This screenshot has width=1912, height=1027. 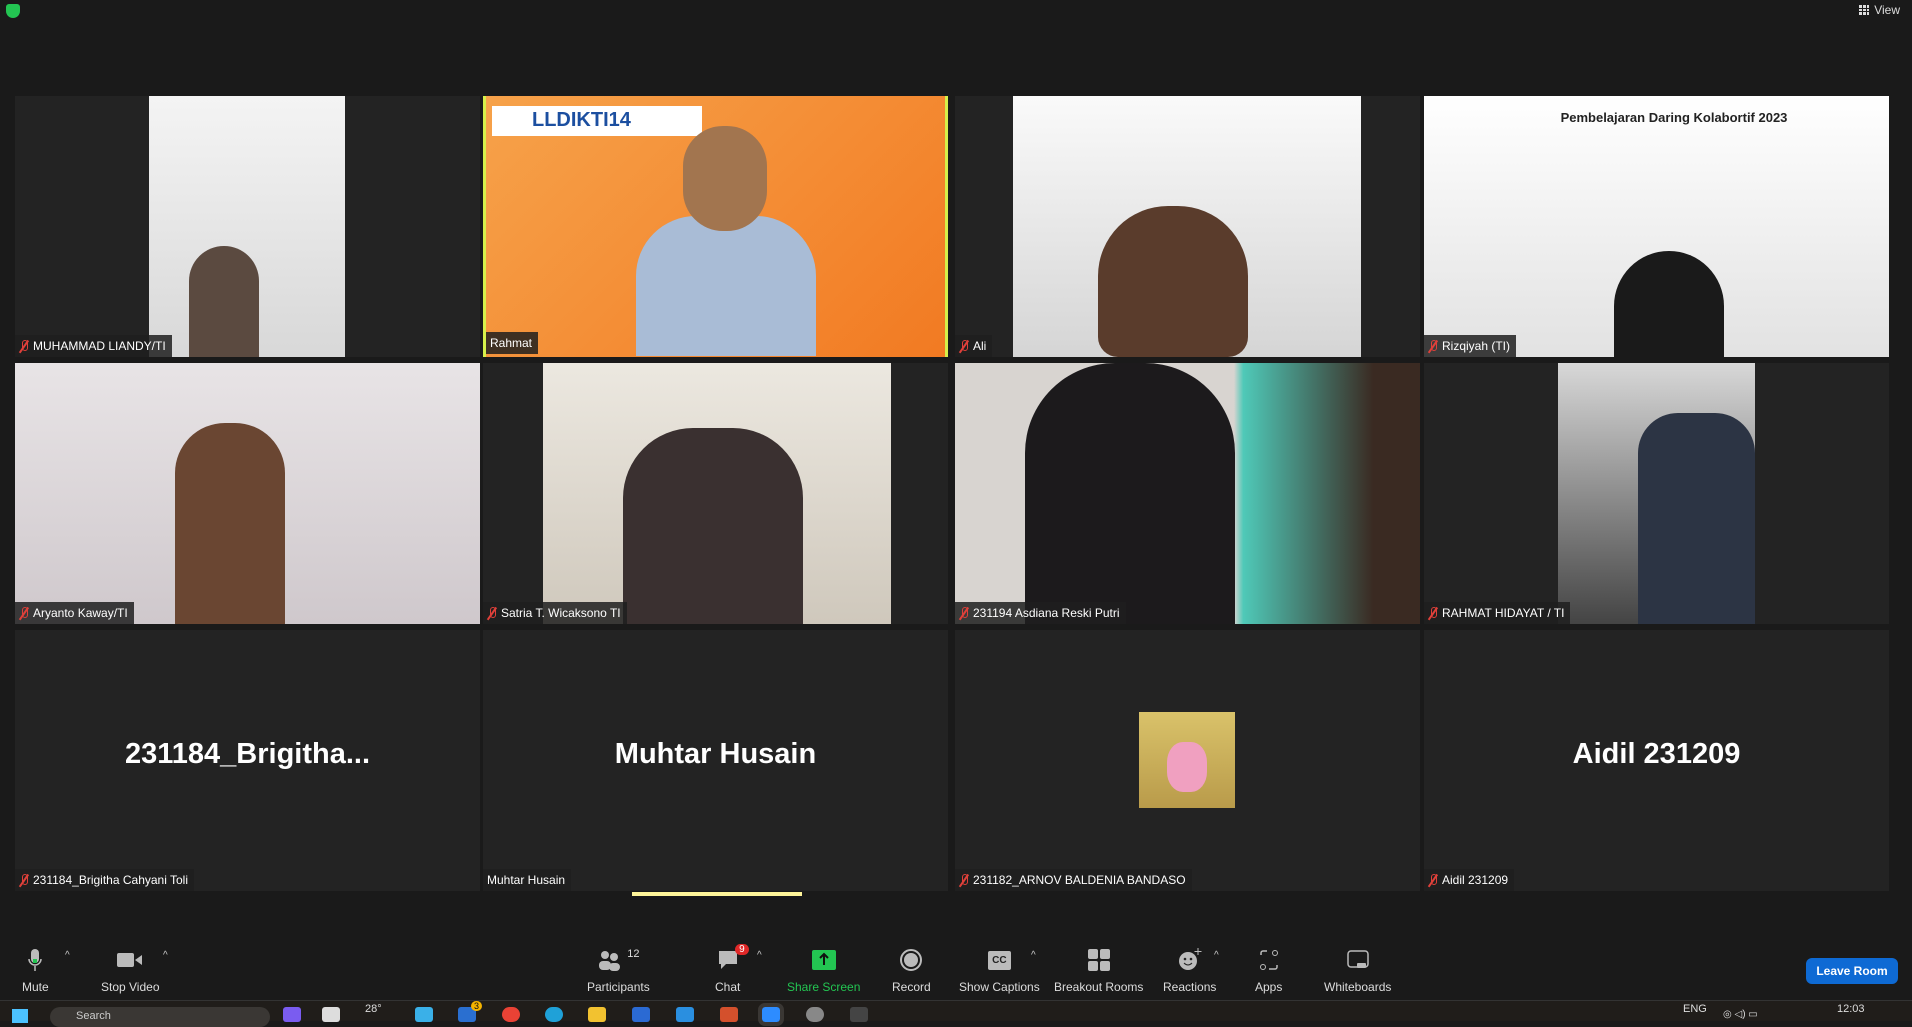 What do you see at coordinates (1743, 1015) in the screenshot?
I see `network-volume-icons: ◎ ◁) ▭` at bounding box center [1743, 1015].